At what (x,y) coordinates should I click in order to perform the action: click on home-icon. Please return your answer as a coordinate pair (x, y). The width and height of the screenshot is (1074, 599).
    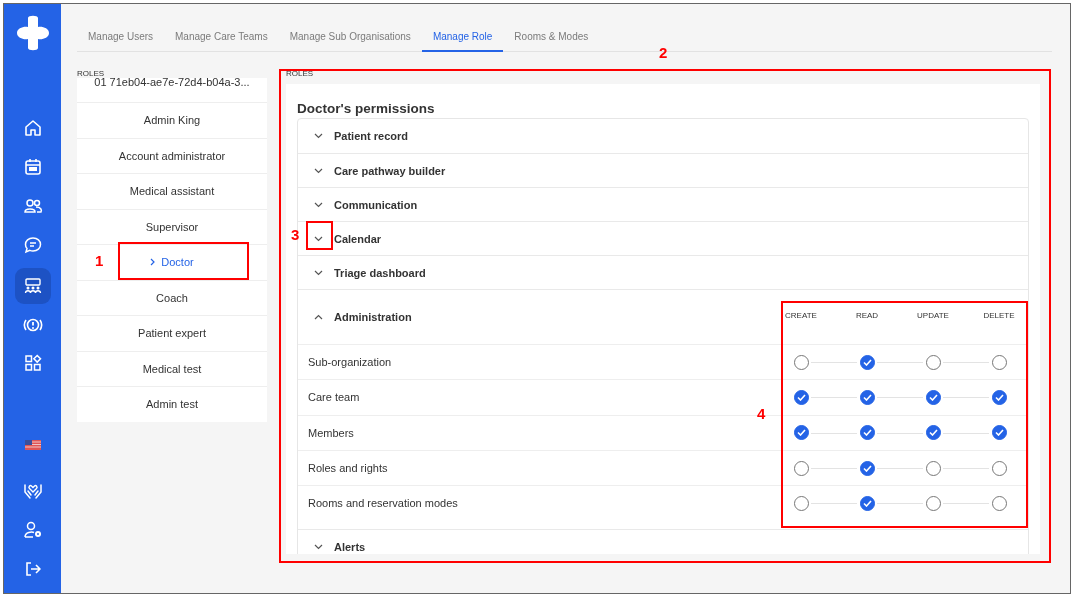
    Looking at the image, I should click on (33, 128).